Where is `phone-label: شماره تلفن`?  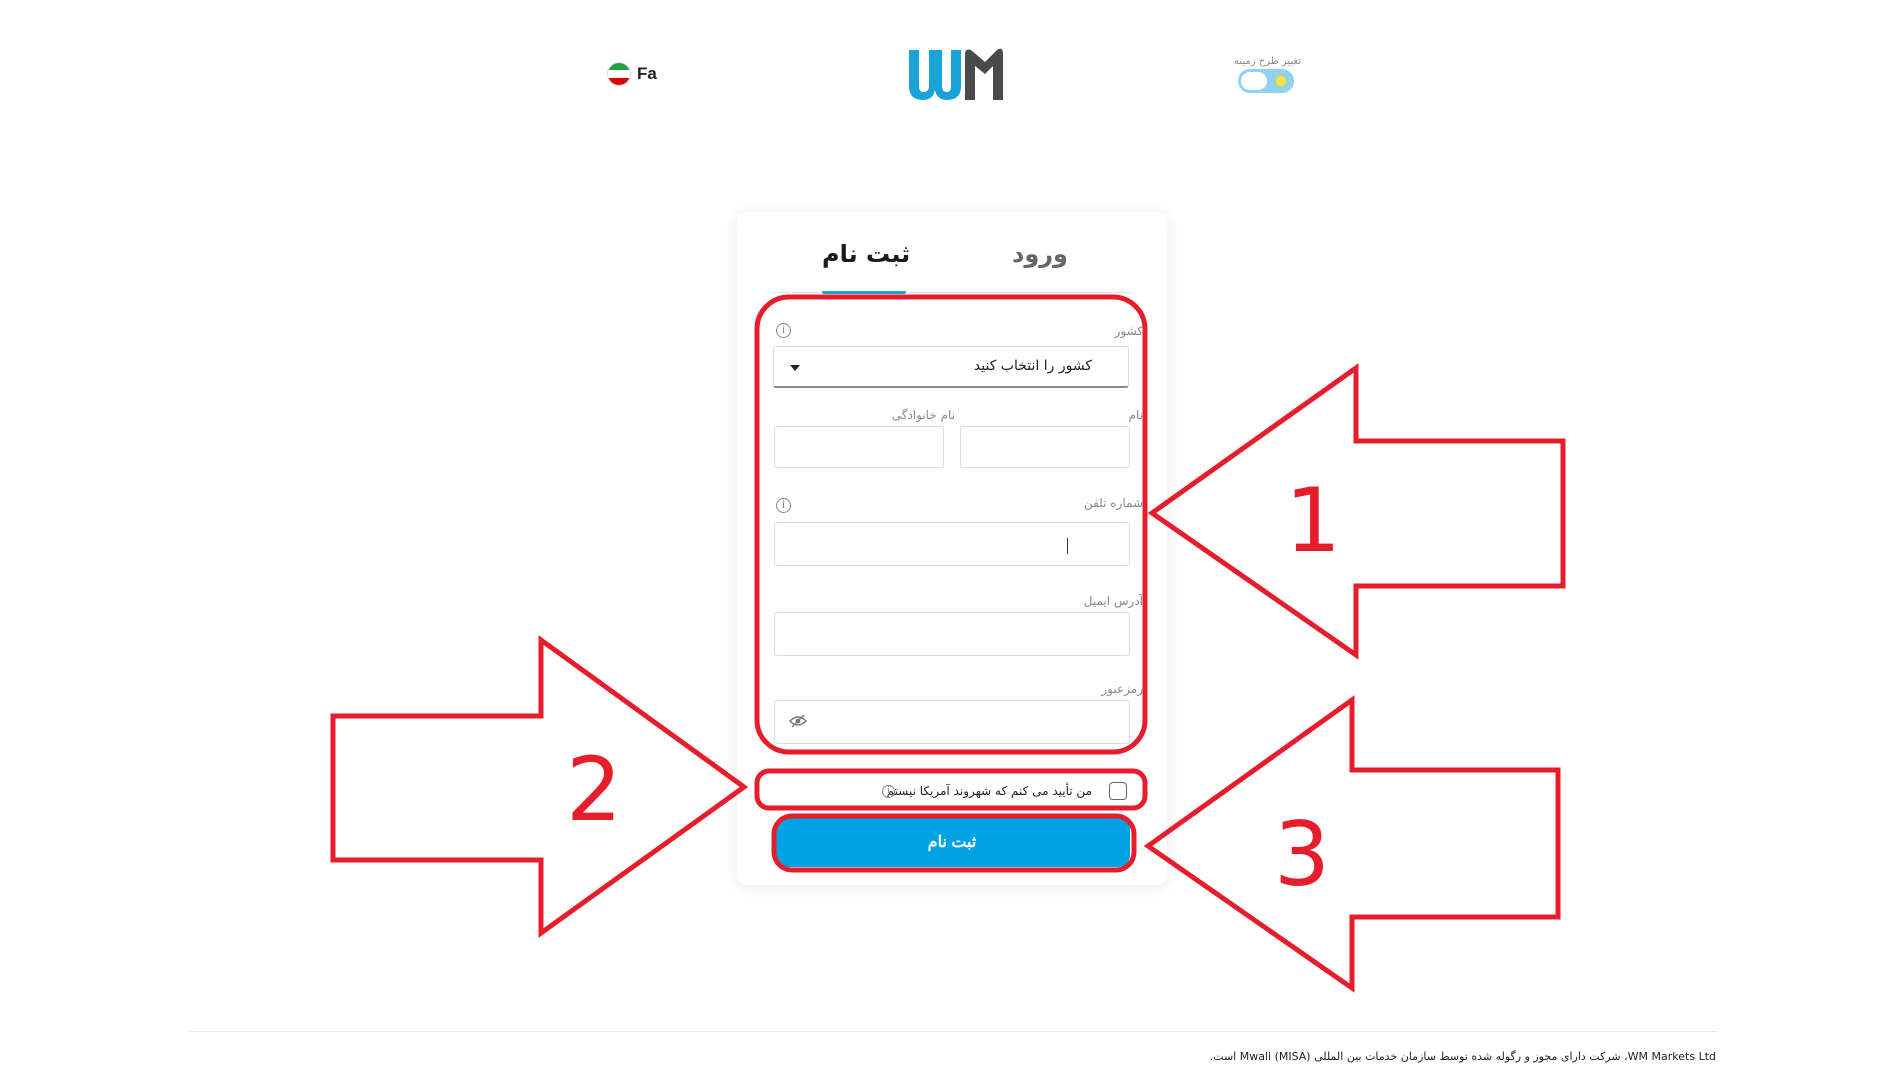
phone-label: شماره تلفن is located at coordinates (1113, 503).